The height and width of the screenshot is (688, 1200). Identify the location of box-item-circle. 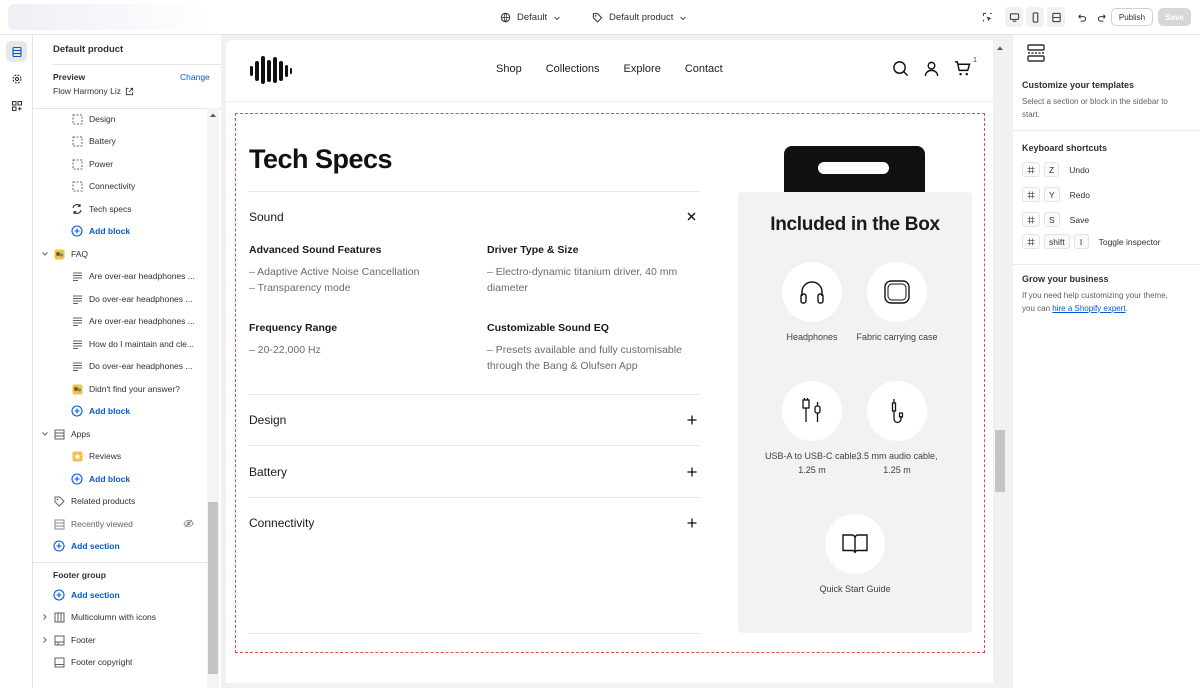
(812, 292).